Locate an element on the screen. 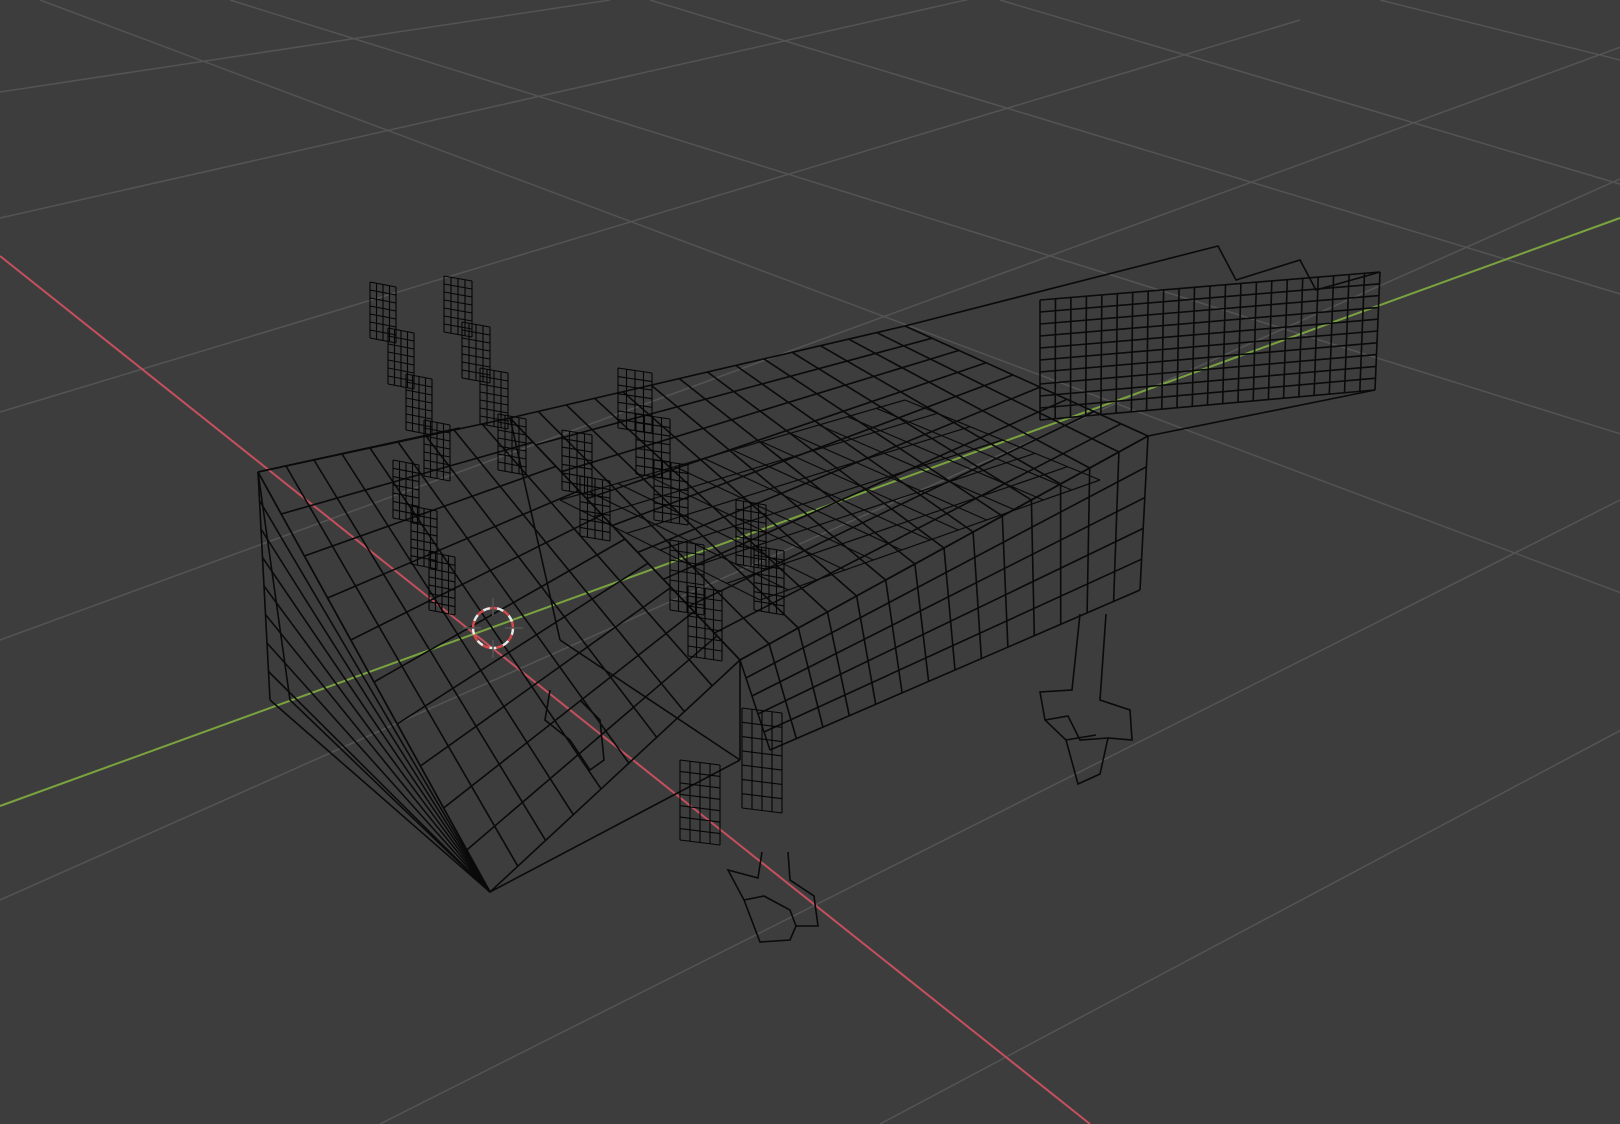 Image resolution: width=1620 pixels, height=1124 pixels. body-bottom-edge is located at coordinates (499, 682).